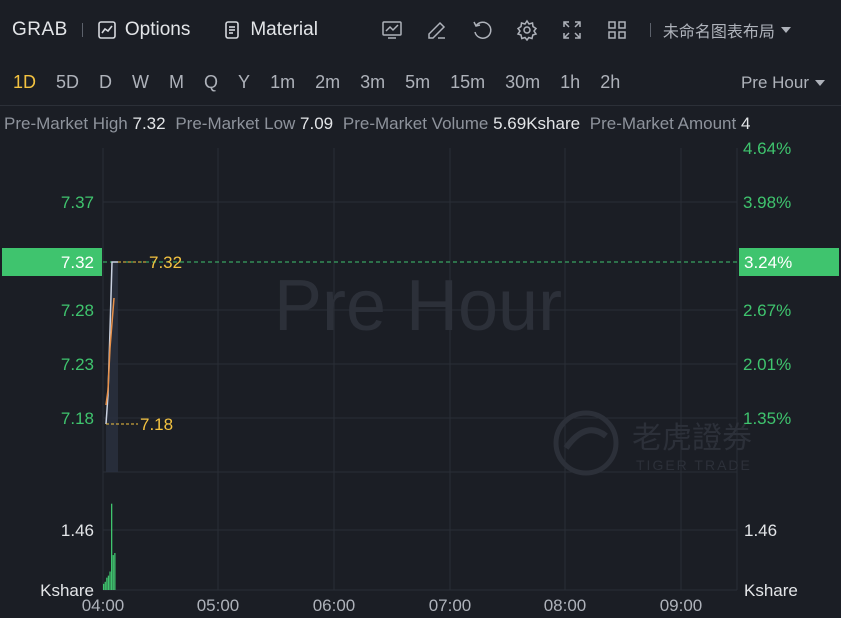 This screenshot has width=841, height=618. What do you see at coordinates (105, 82) in the screenshot?
I see `period-d: D` at bounding box center [105, 82].